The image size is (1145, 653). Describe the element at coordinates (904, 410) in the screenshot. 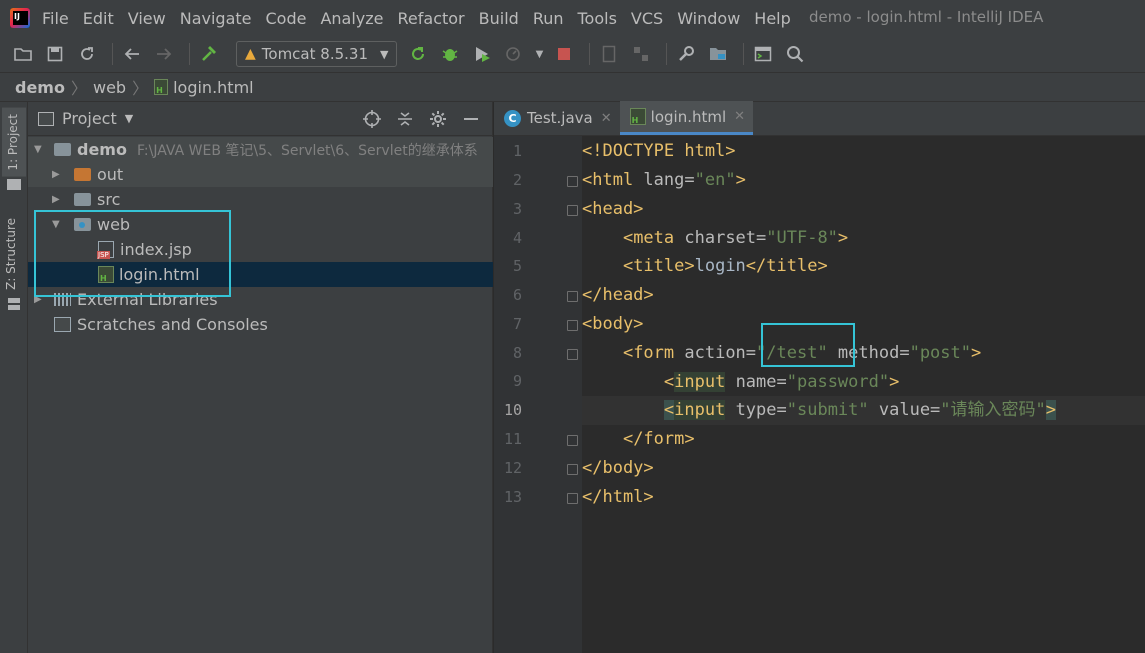

I see `code-token: value=` at that location.